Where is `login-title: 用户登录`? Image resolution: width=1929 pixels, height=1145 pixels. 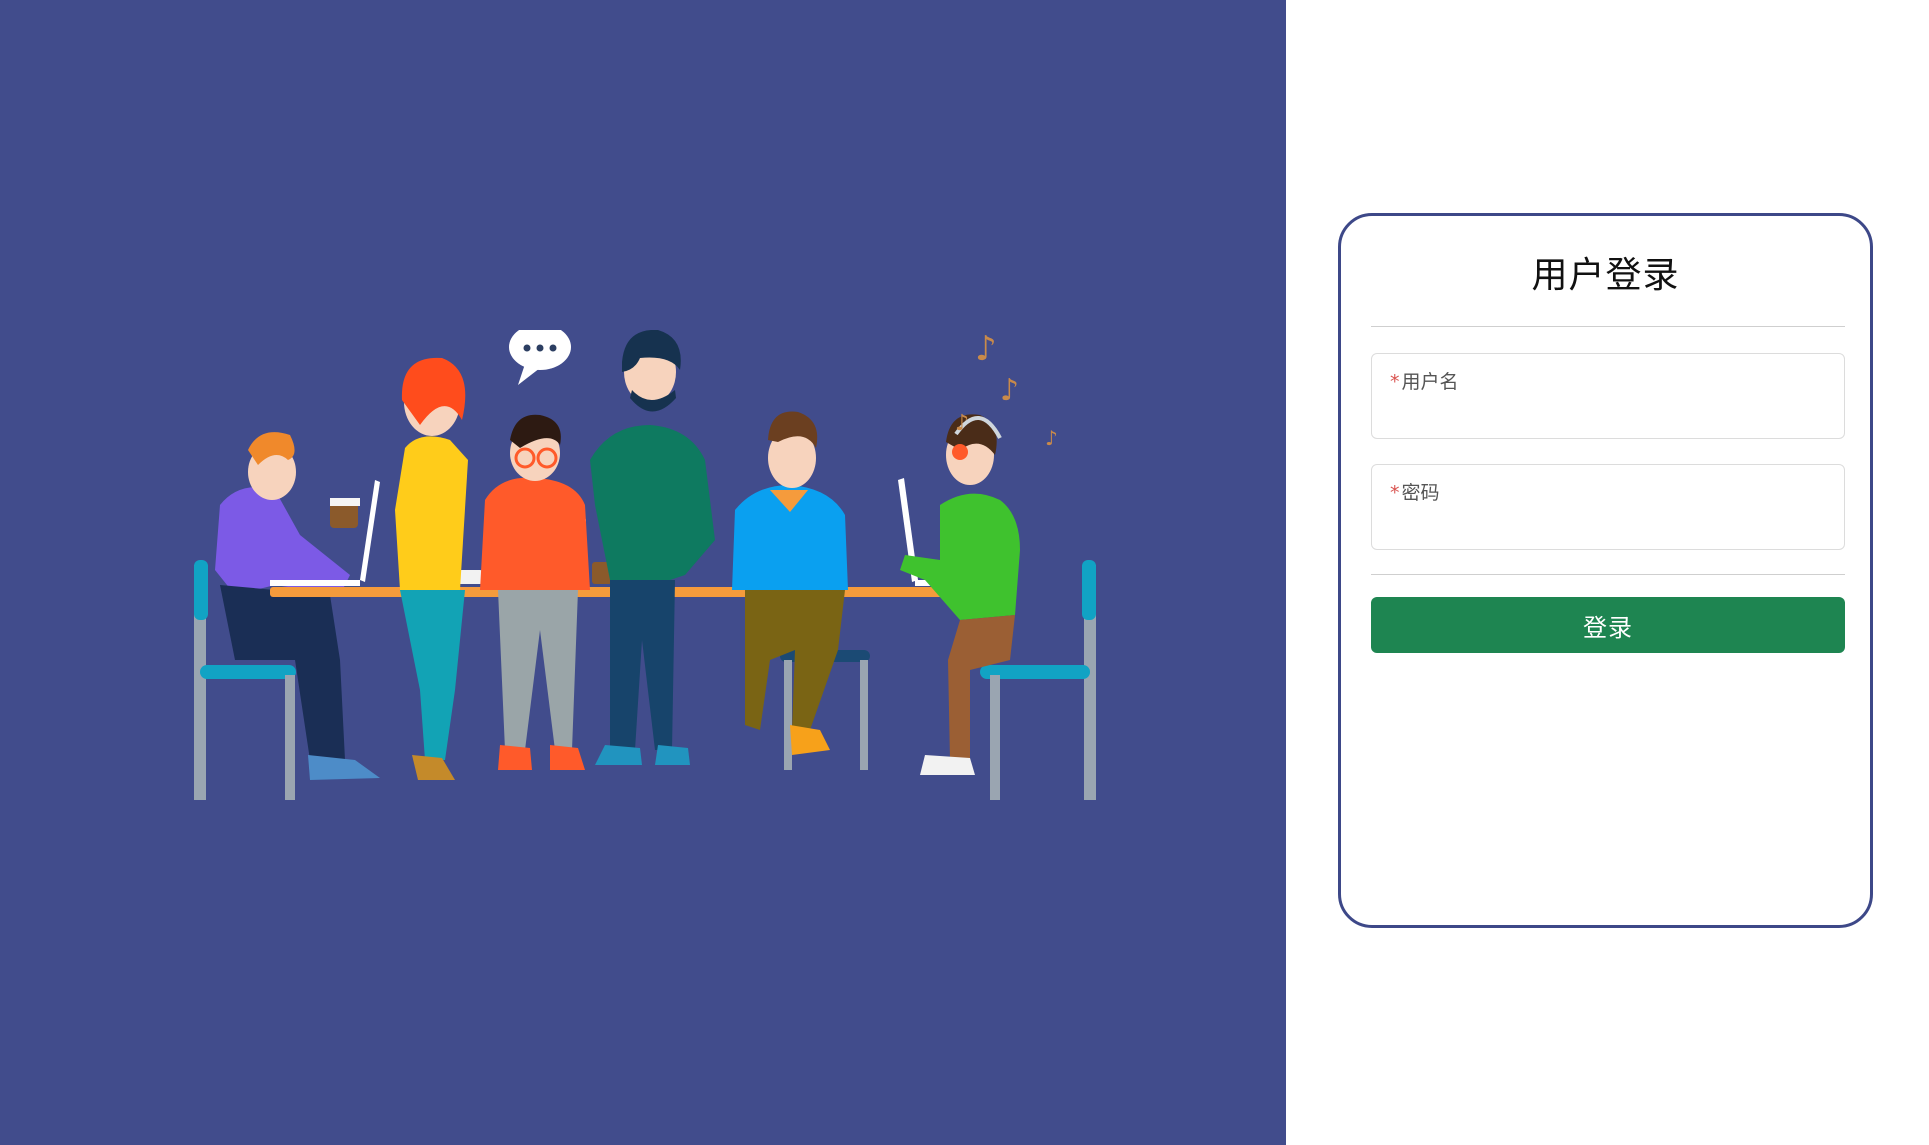
login-title: 用户登录 is located at coordinates (1605, 275).